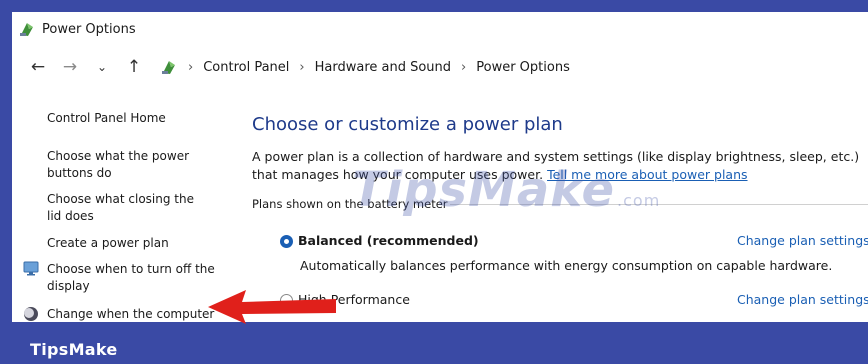  Describe the element at coordinates (31, 314) in the screenshot. I see `sleep-moon-icon` at that location.